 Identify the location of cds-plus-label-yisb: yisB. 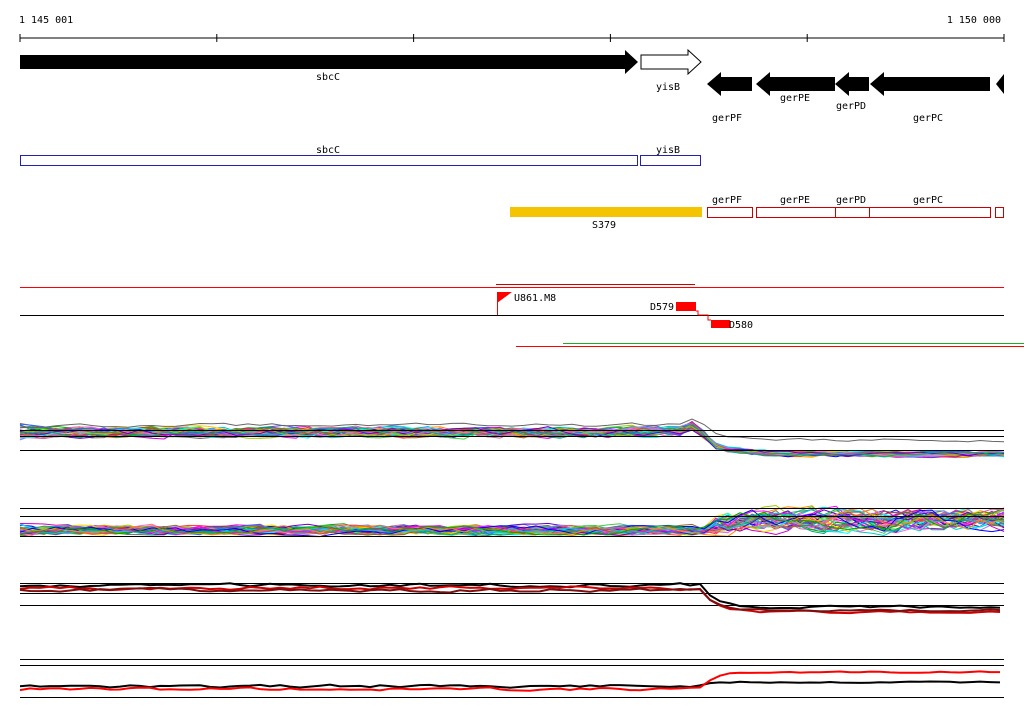
(668, 150).